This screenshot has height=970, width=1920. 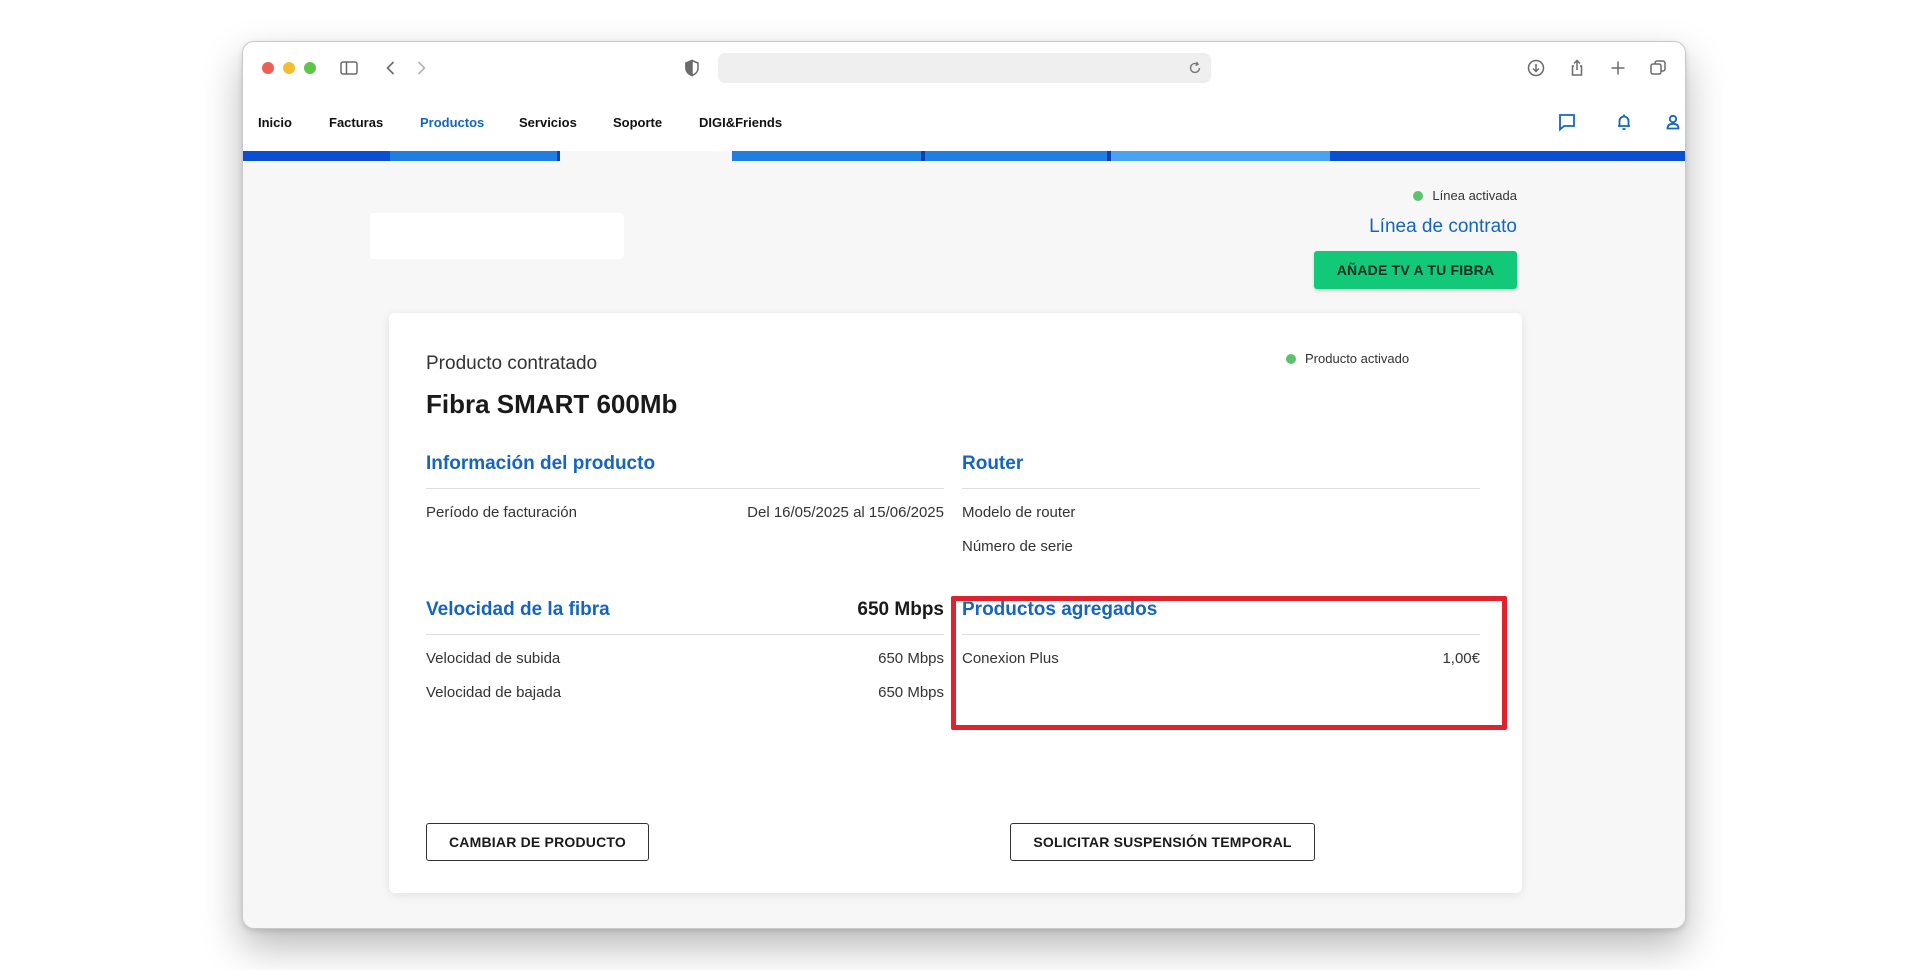 What do you see at coordinates (548, 122) in the screenshot?
I see `nav-servicios: Servicios` at bounding box center [548, 122].